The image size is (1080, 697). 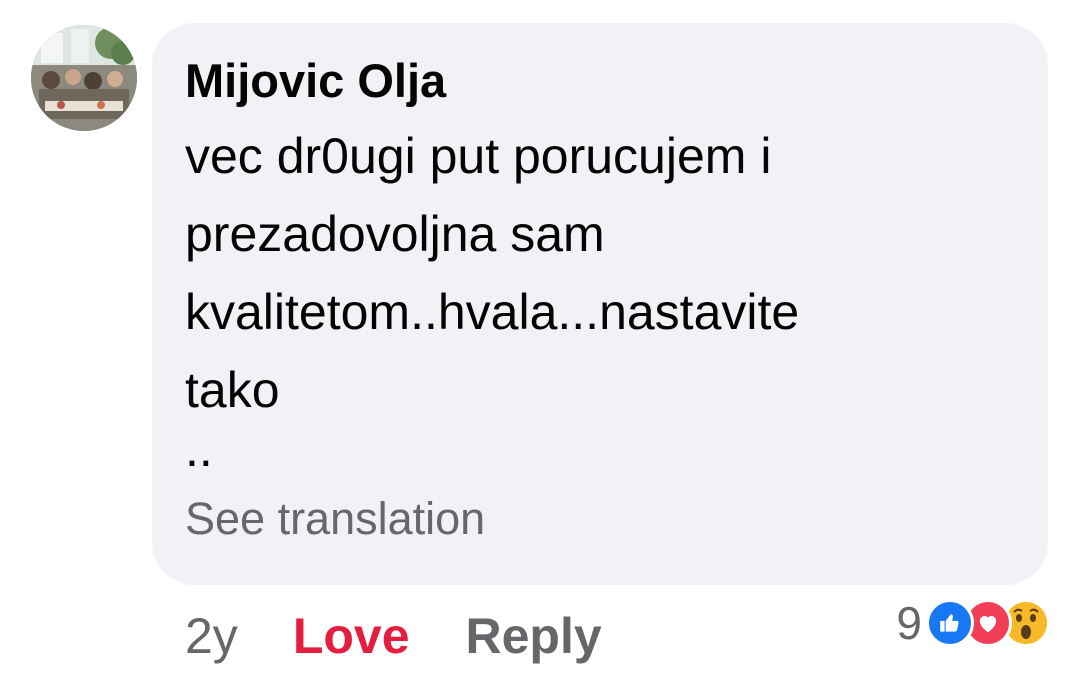 I want to click on avatar, so click(x=84, y=78).